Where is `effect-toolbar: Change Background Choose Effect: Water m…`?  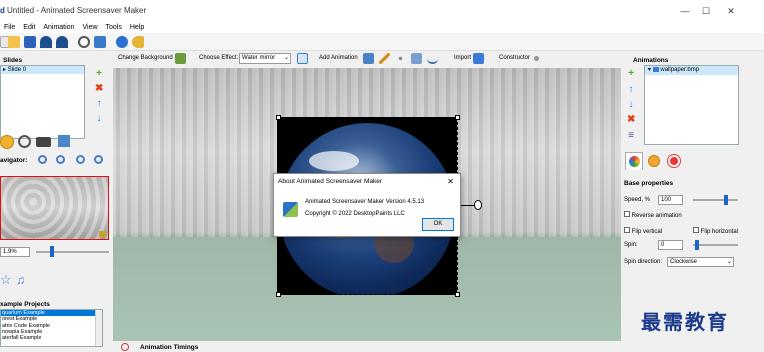 effect-toolbar: Change Background Choose Effect: Water m… is located at coordinates (367, 58).